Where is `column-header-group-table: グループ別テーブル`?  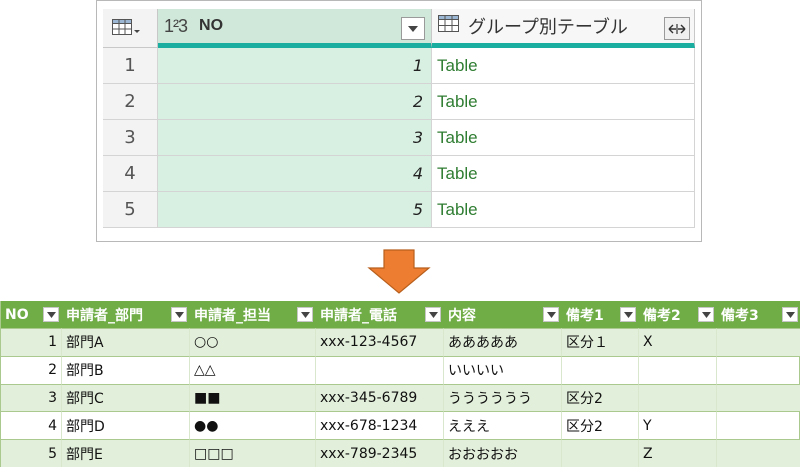
column-header-group-table: グループ別テーブル is located at coordinates (563, 28).